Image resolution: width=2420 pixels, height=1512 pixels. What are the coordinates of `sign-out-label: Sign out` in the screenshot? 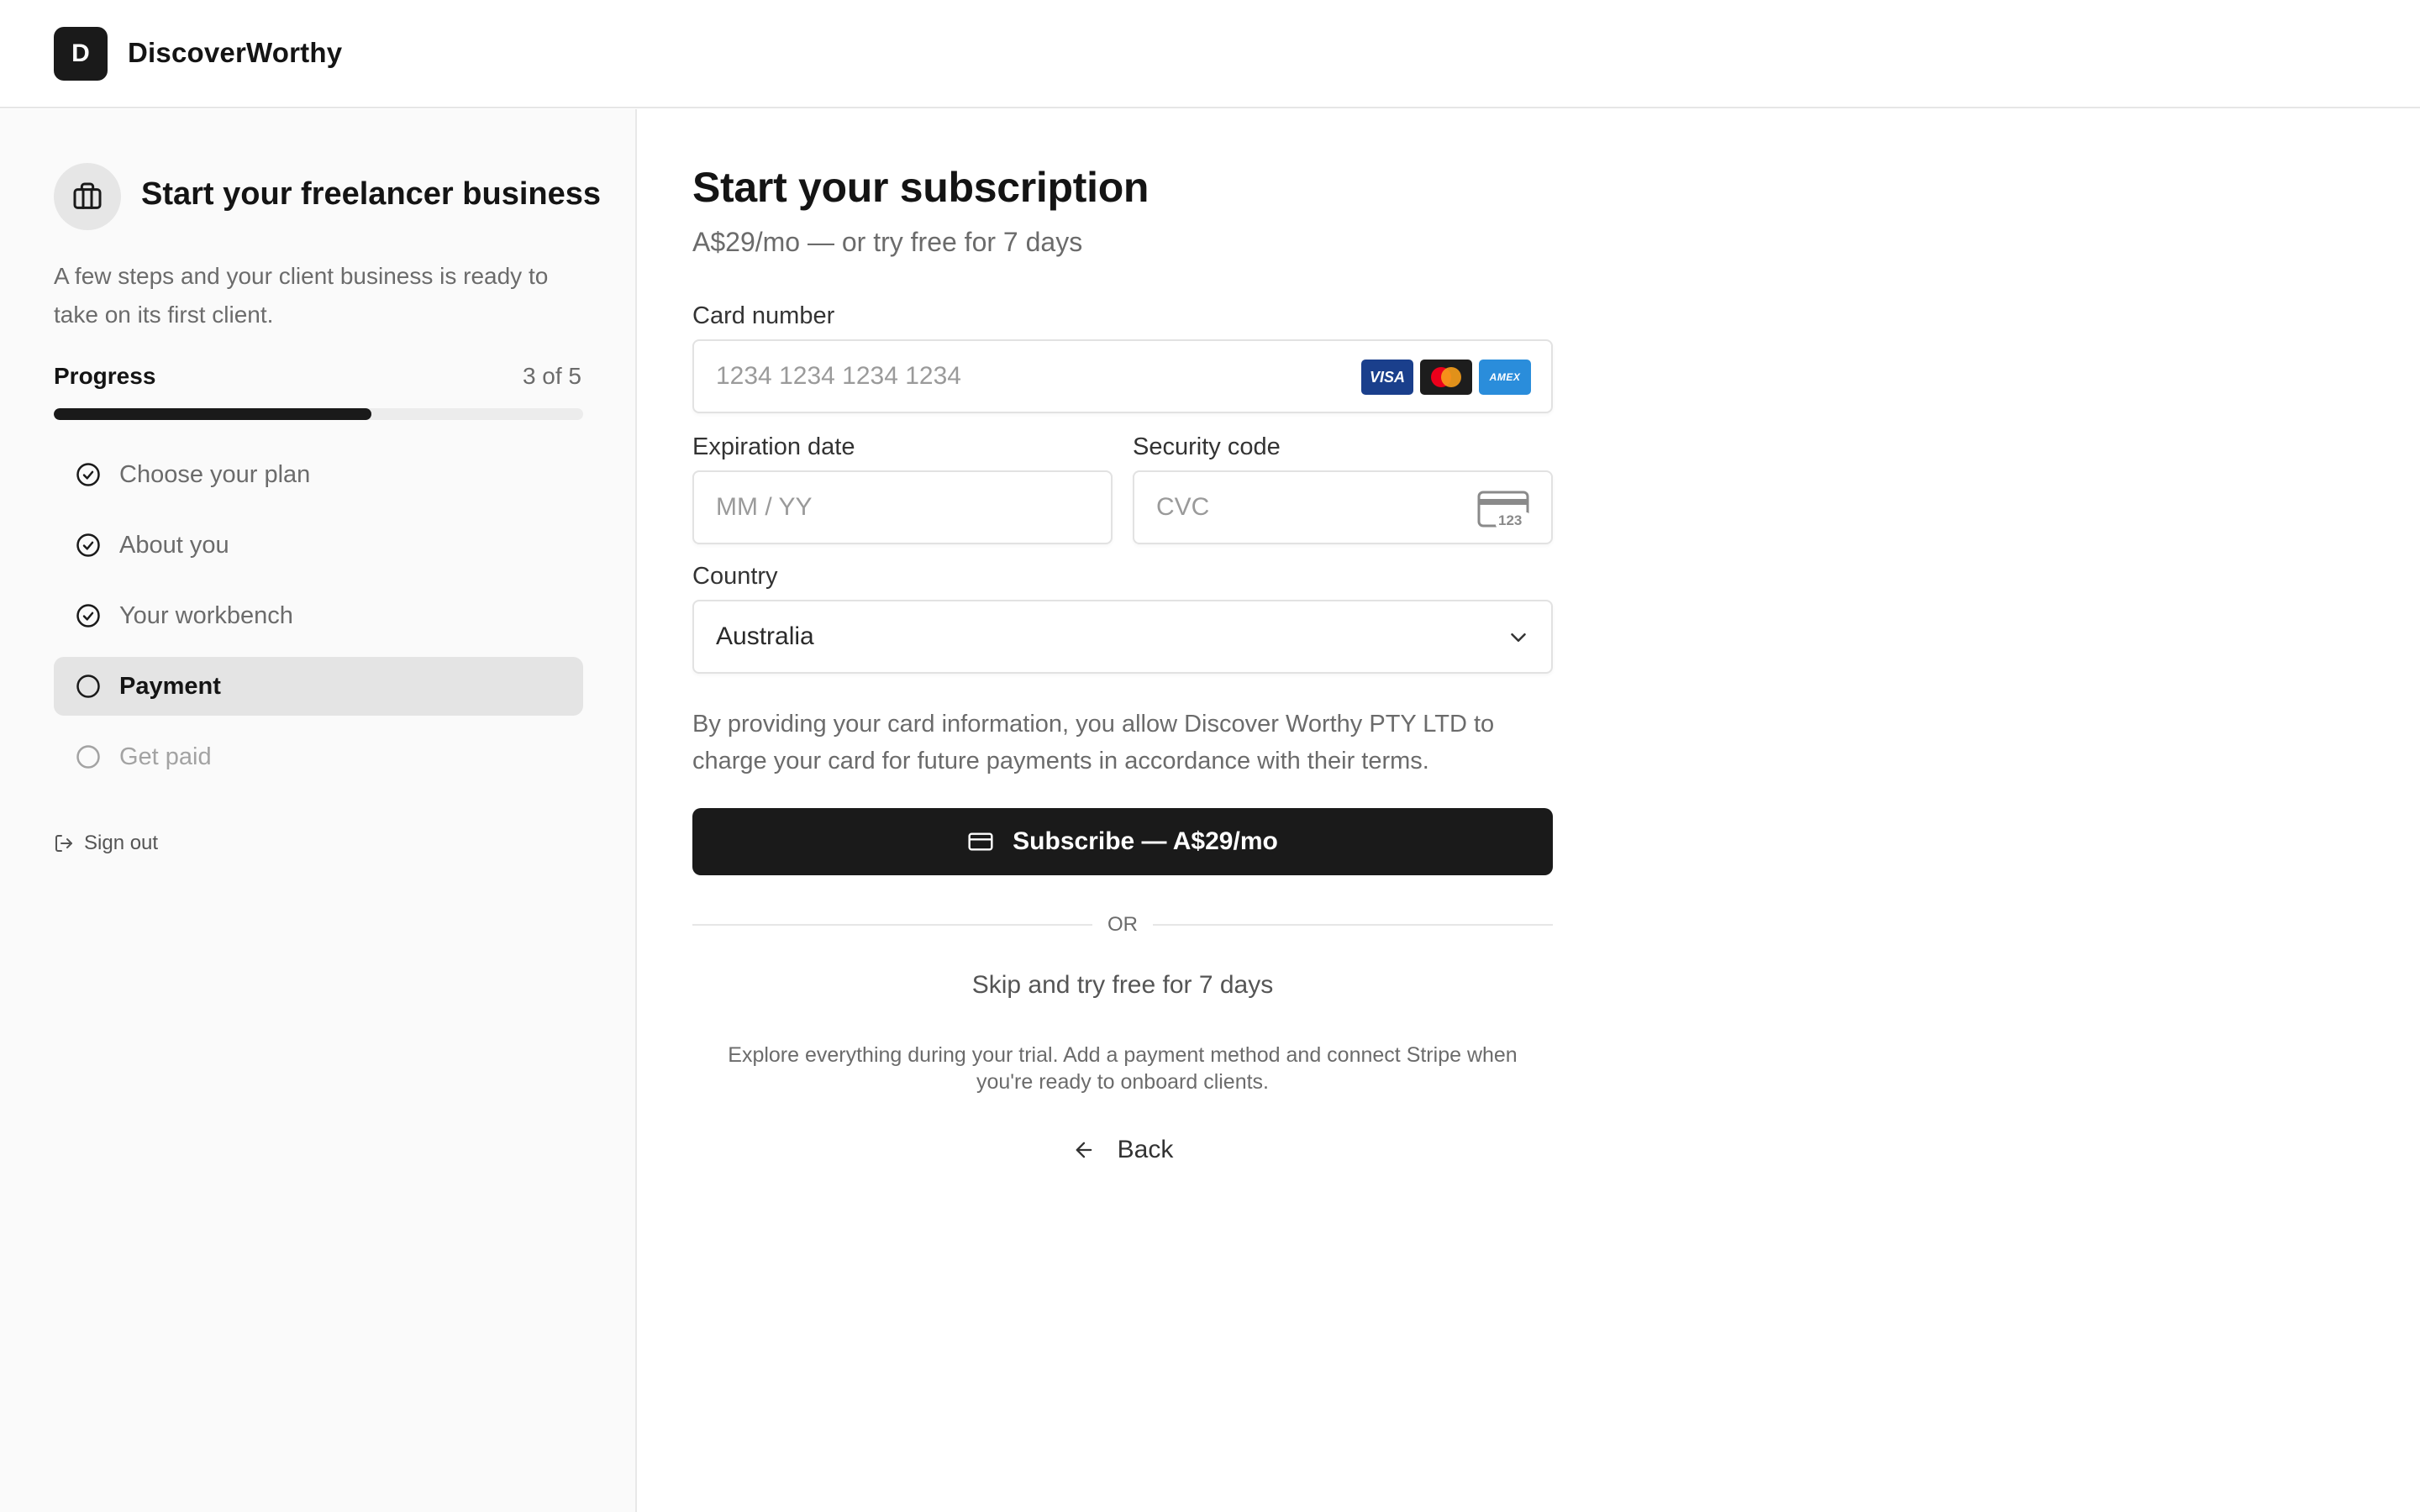 It's located at (121, 843).